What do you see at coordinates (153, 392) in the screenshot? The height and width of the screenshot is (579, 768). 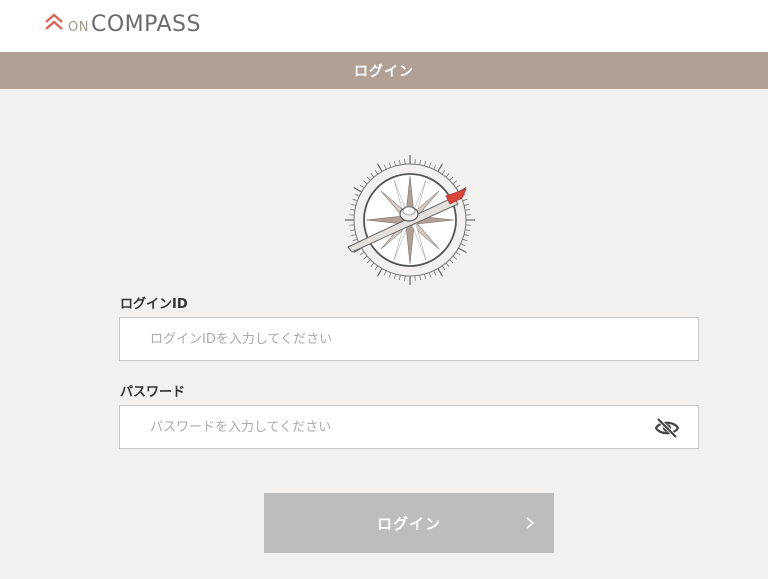 I see `password-label: パスワード` at bounding box center [153, 392].